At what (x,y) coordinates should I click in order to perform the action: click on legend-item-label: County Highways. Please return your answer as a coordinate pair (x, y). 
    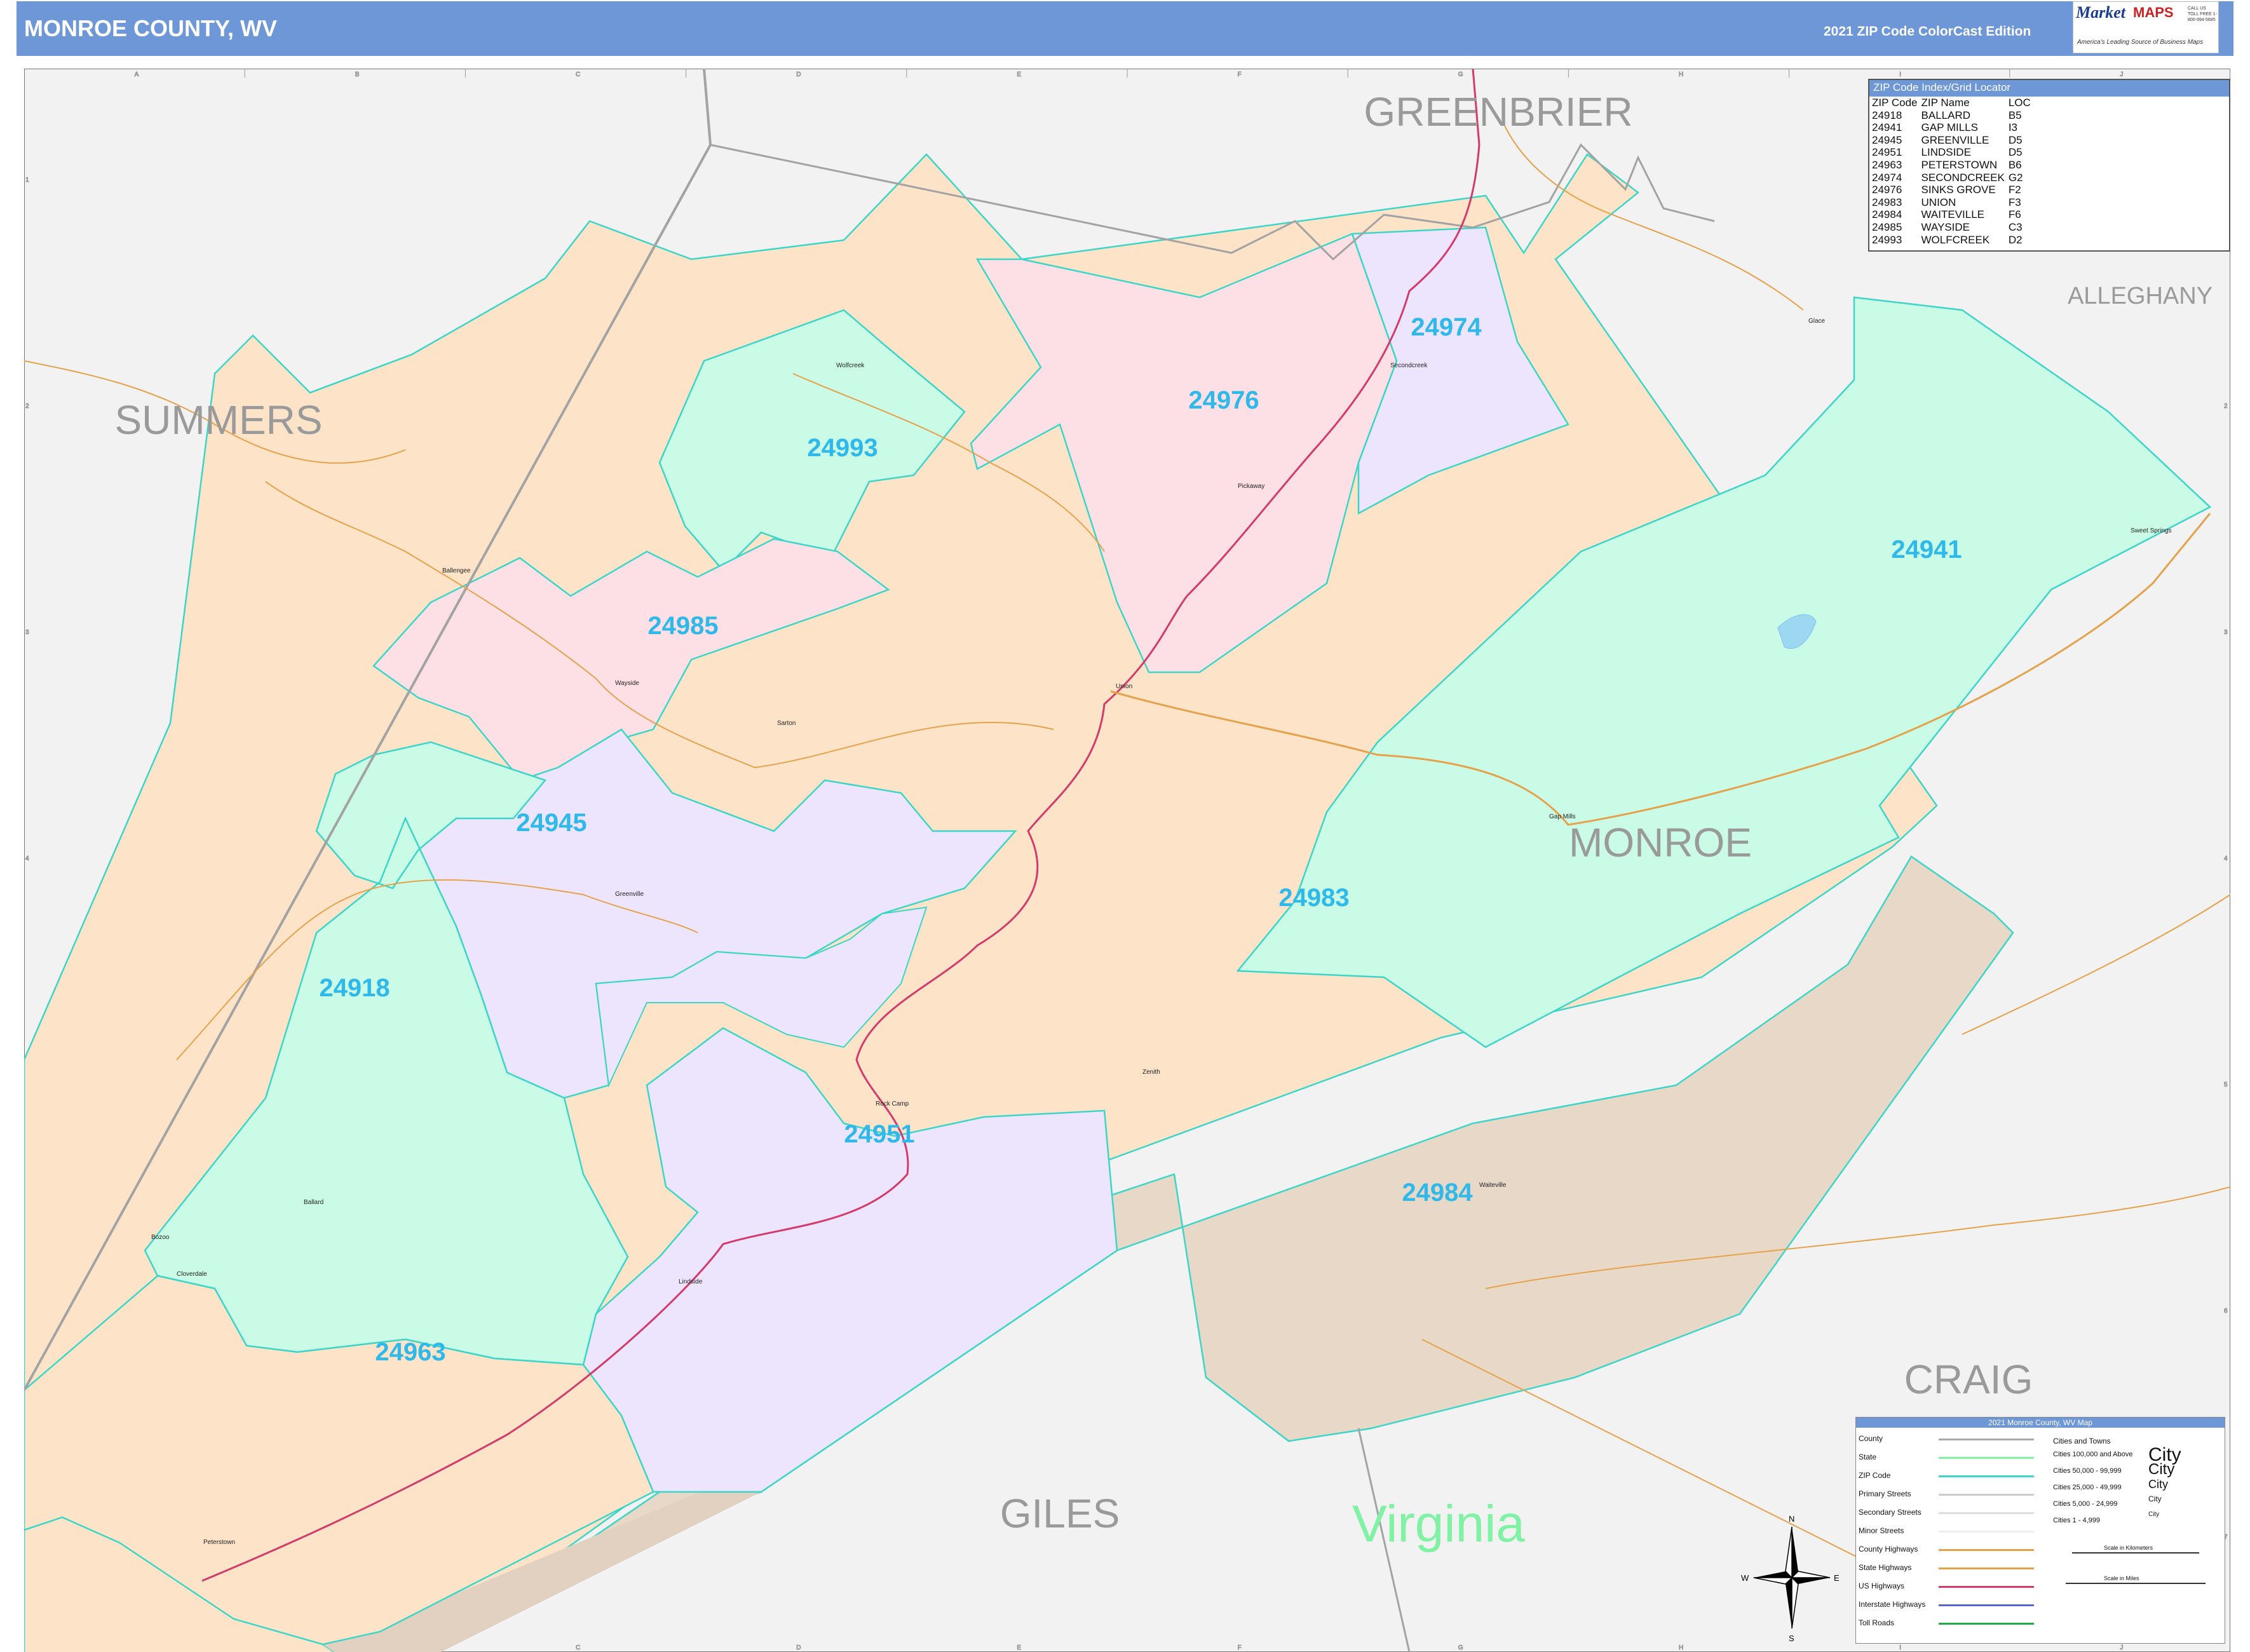
    Looking at the image, I should click on (1888, 1550).